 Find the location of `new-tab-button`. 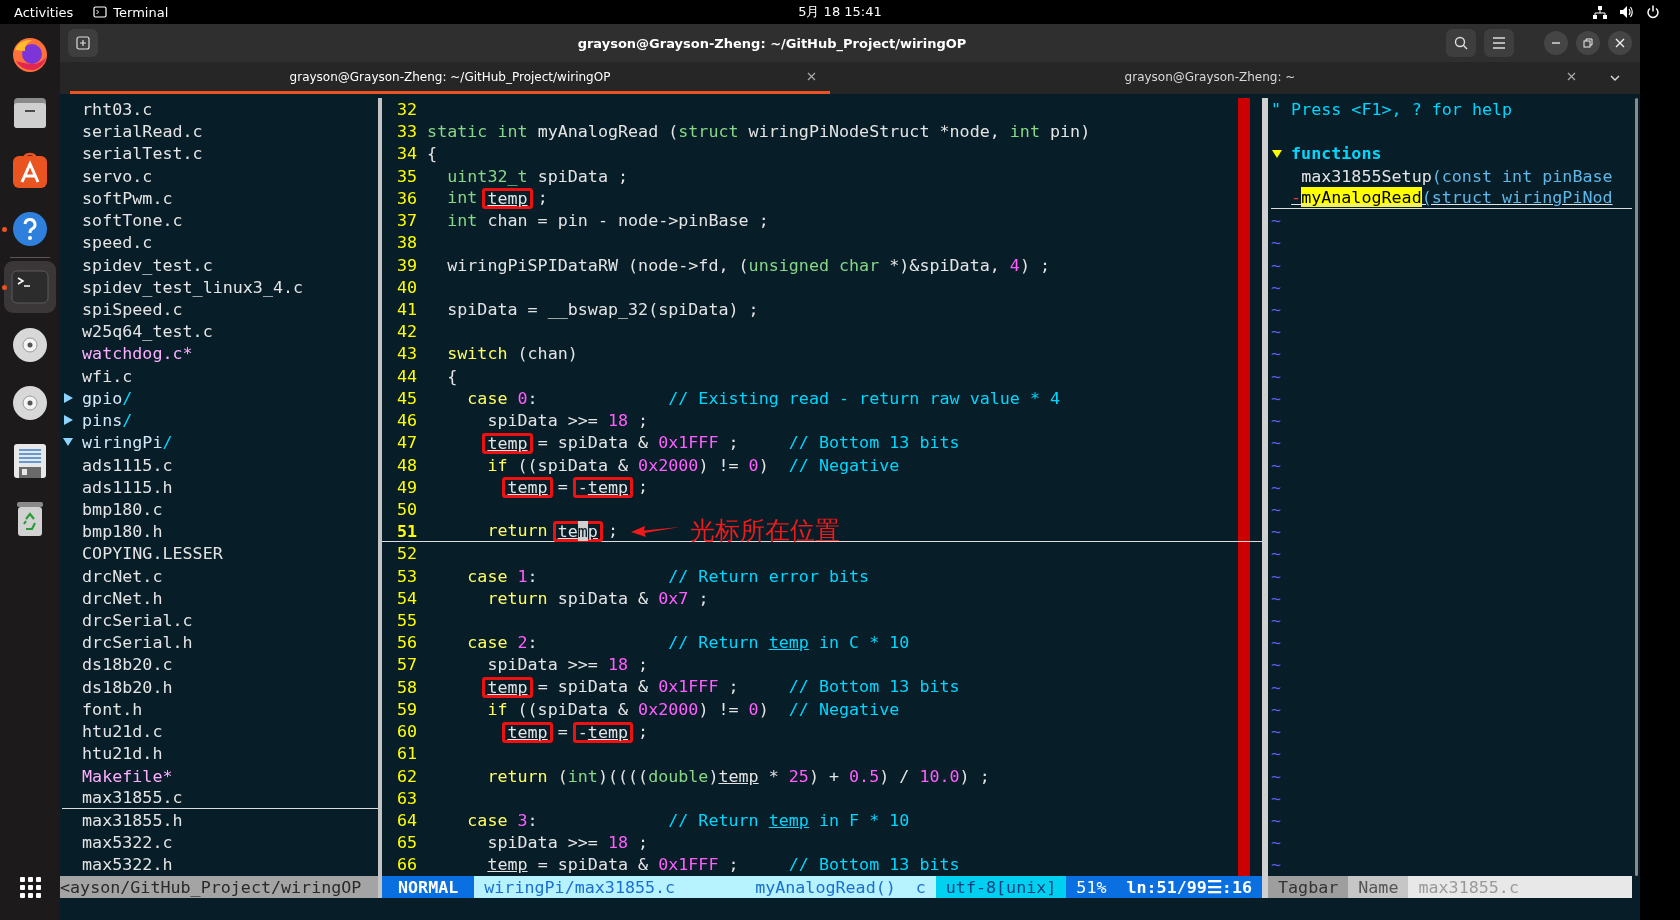

new-tab-button is located at coordinates (83, 43).